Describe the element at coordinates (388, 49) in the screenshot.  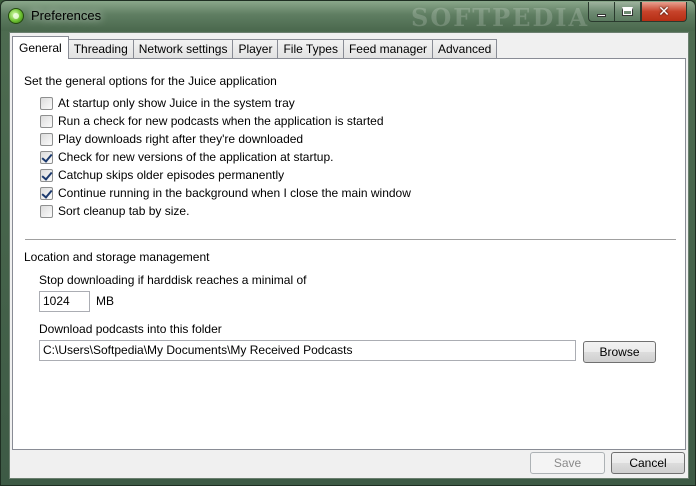
I see `tab-feed-manager: Feed manager` at that location.